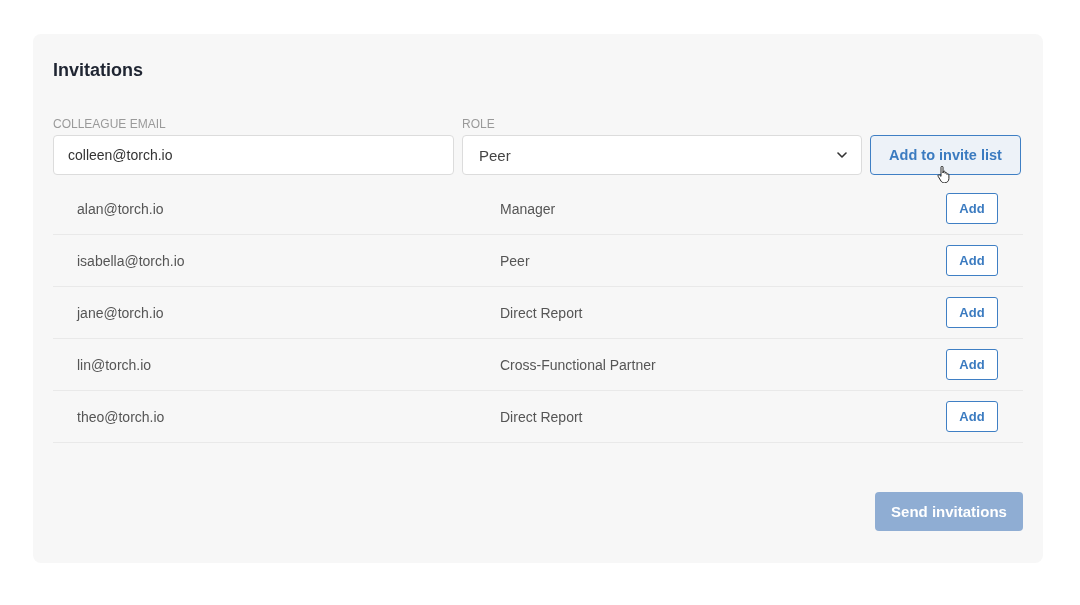 The width and height of the screenshot is (1080, 605). Describe the element at coordinates (98, 70) in the screenshot. I see `panel-title: Invitations` at that location.